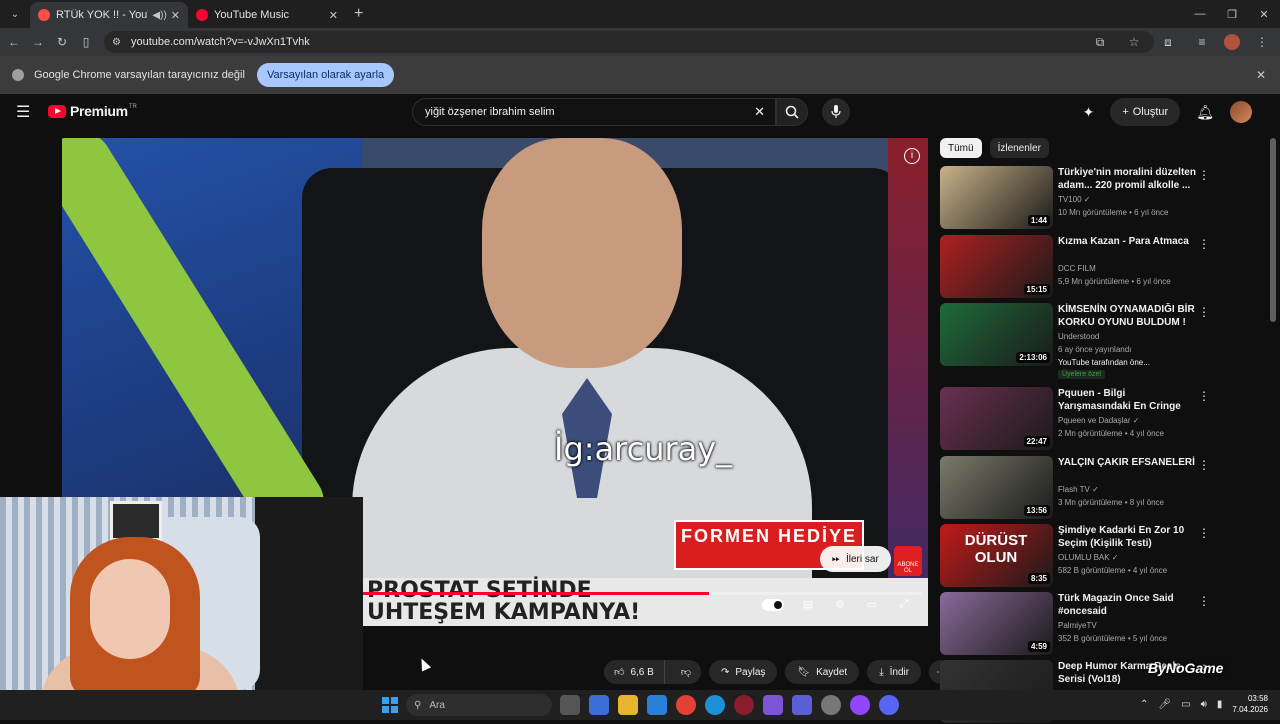  Describe the element at coordinates (1232, 14) in the screenshot. I see `restore-icon: ❐` at that location.